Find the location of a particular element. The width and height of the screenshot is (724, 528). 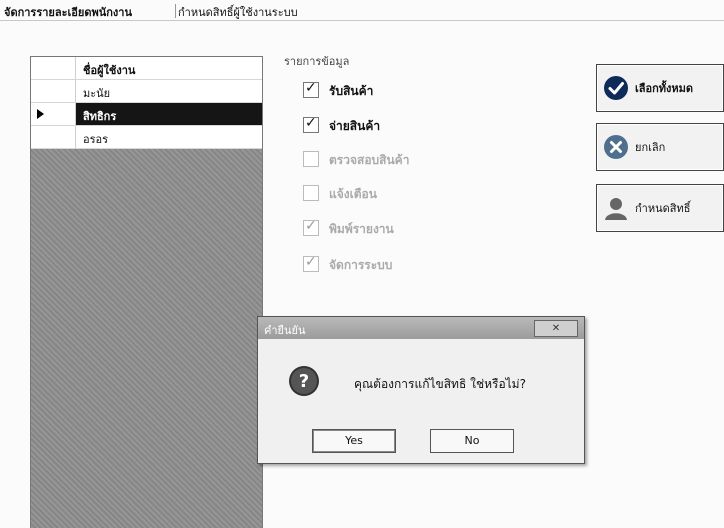

select-all-label: เลือกทั้งหมด is located at coordinates (664, 88).